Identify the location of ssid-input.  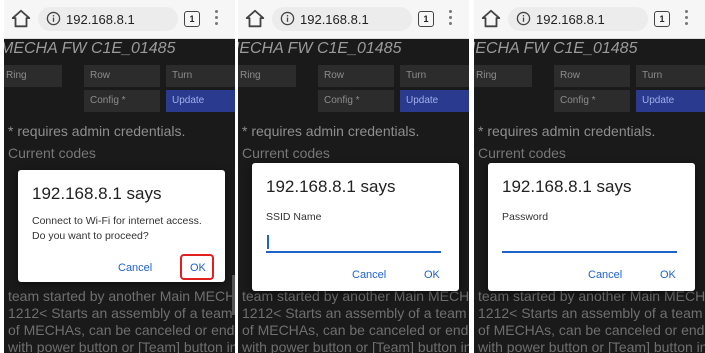
(353, 242).